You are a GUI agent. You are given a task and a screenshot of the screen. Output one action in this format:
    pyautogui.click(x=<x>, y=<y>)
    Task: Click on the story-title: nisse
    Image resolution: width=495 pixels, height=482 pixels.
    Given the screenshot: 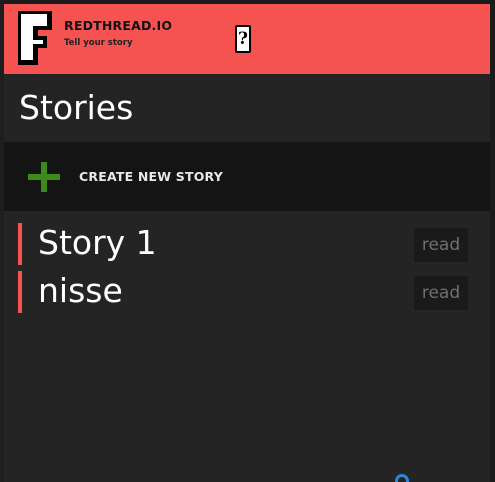 What is the action you would take?
    pyautogui.click(x=80, y=291)
    